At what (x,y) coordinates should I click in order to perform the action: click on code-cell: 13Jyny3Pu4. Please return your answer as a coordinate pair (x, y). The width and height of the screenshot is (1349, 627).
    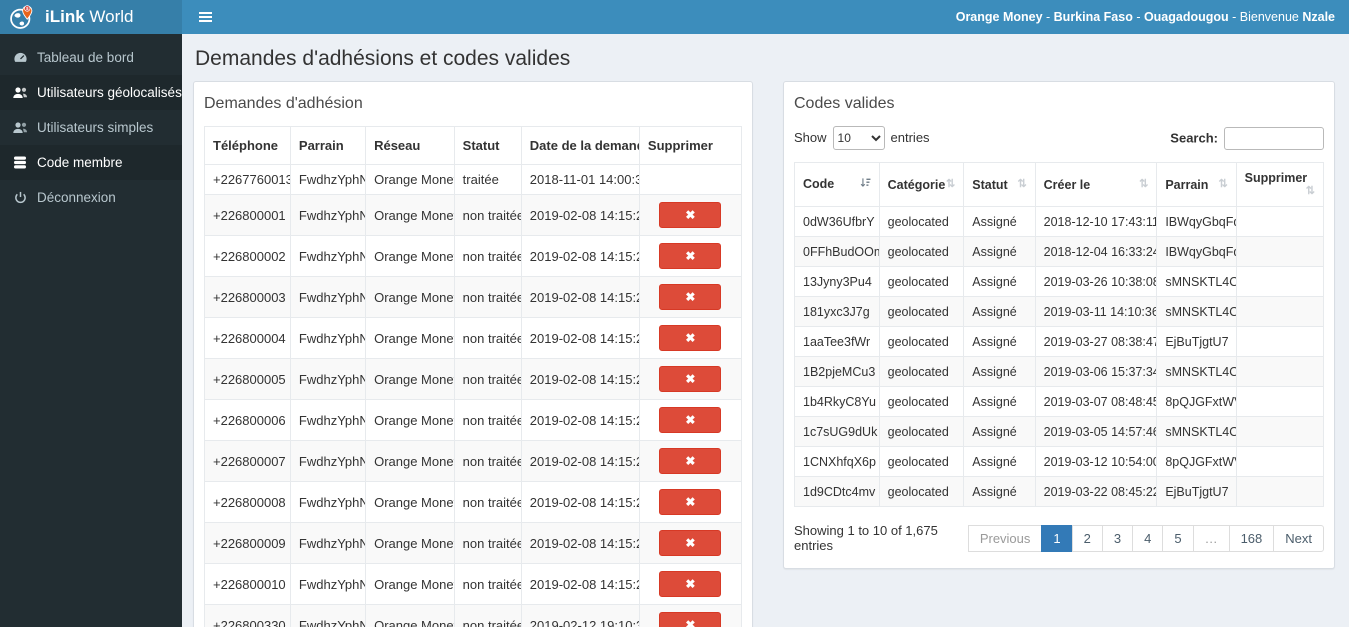
    Looking at the image, I should click on (837, 281).